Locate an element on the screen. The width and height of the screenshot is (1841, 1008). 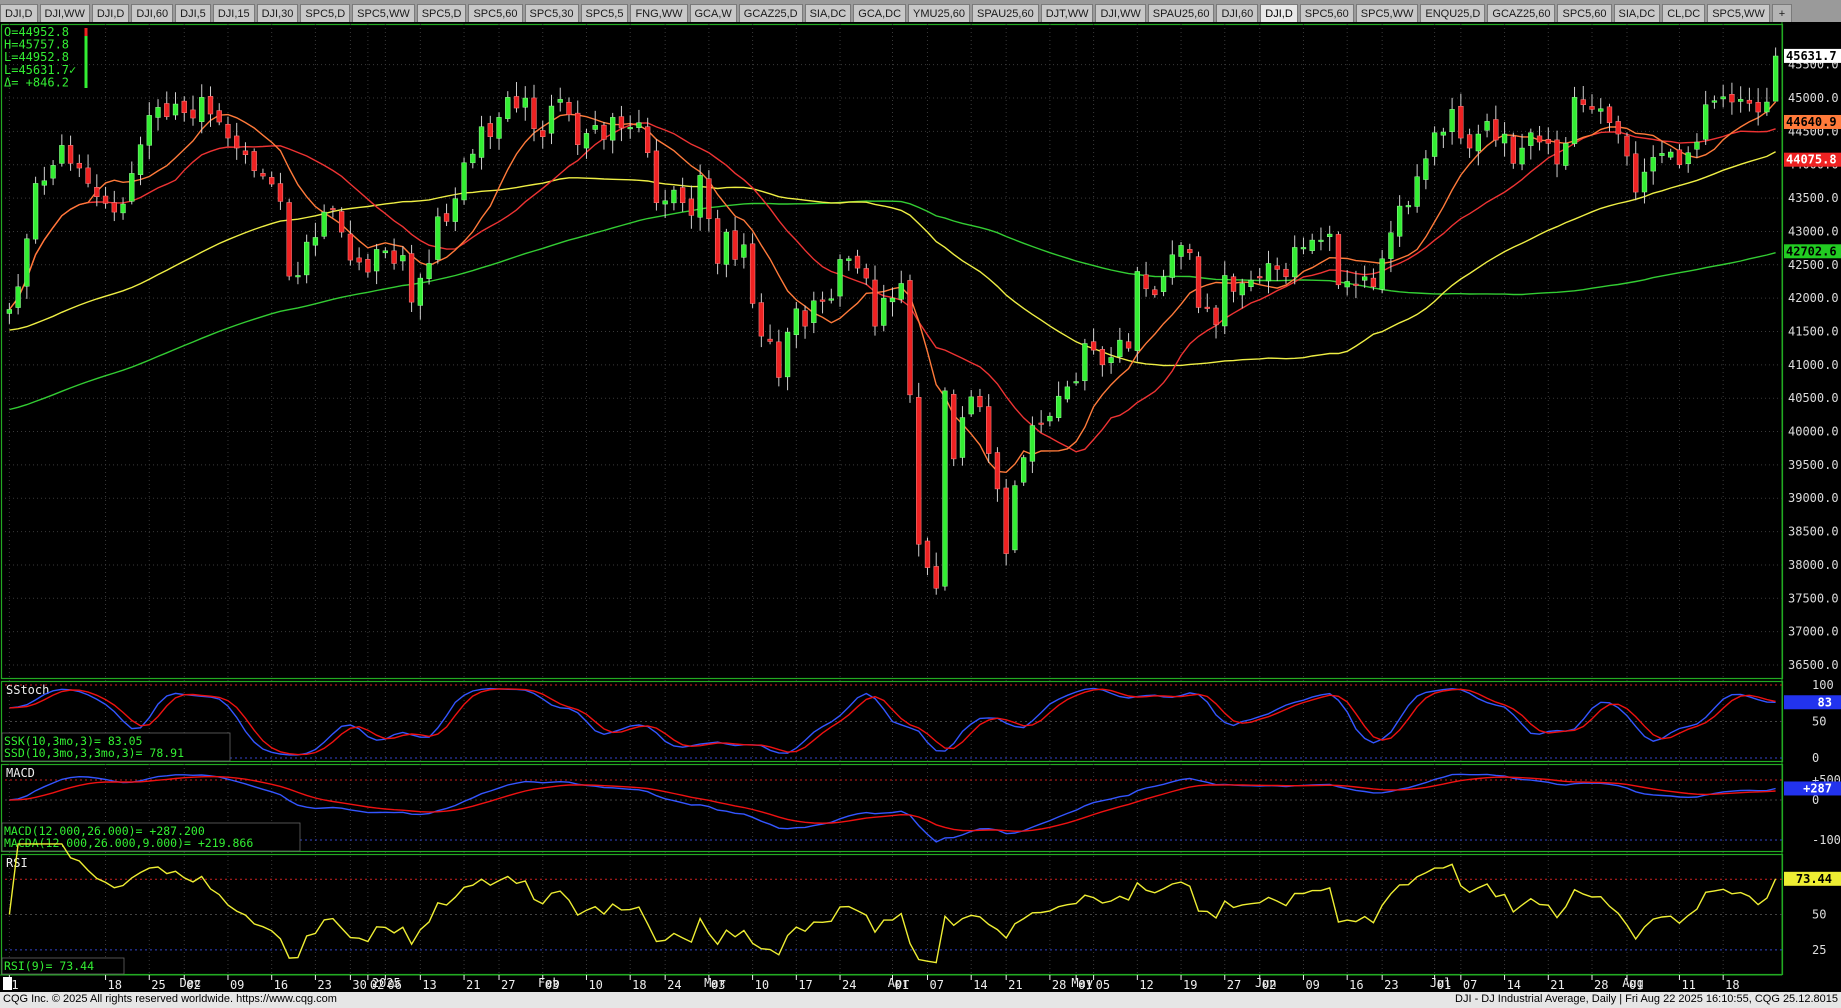
tab-spc5-5: SPC5,5 is located at coordinates (604, 13).